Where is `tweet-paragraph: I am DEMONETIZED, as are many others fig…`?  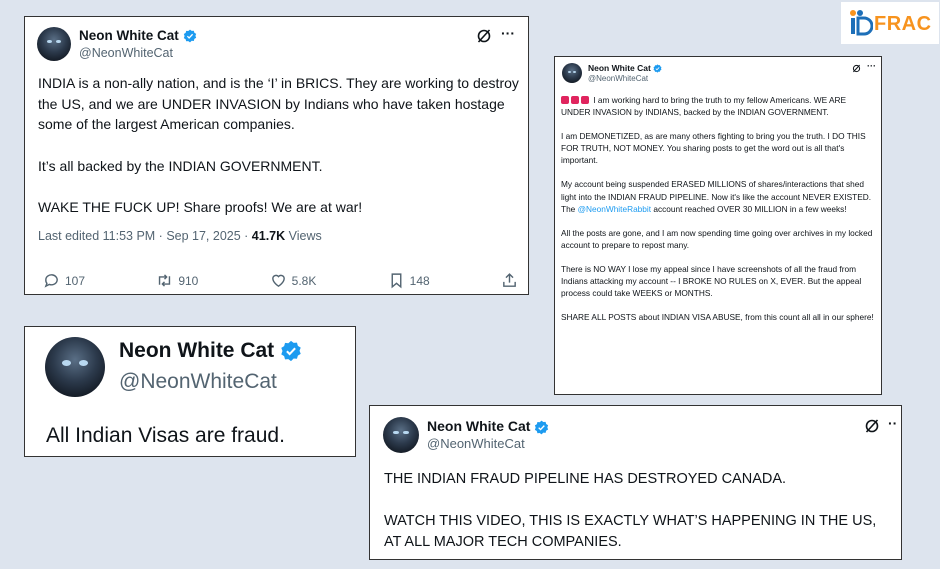
tweet-paragraph: I am DEMONETIZED, as are many others fig… is located at coordinates (713, 148).